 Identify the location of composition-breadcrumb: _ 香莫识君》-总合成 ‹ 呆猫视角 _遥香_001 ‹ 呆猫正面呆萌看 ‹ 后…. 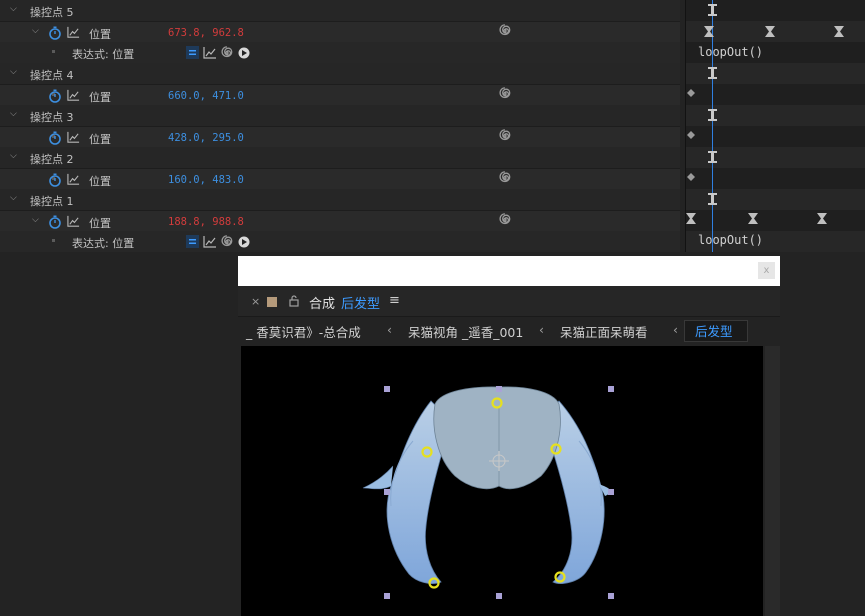
(509, 330).